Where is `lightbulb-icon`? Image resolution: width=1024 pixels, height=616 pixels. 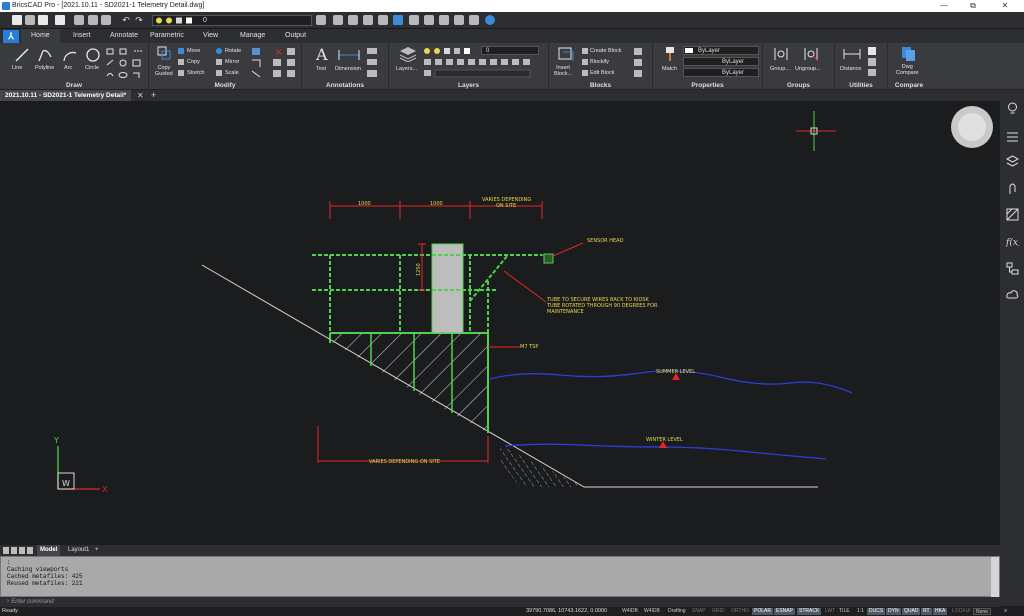
lightbulb-icon is located at coordinates (1012, 108).